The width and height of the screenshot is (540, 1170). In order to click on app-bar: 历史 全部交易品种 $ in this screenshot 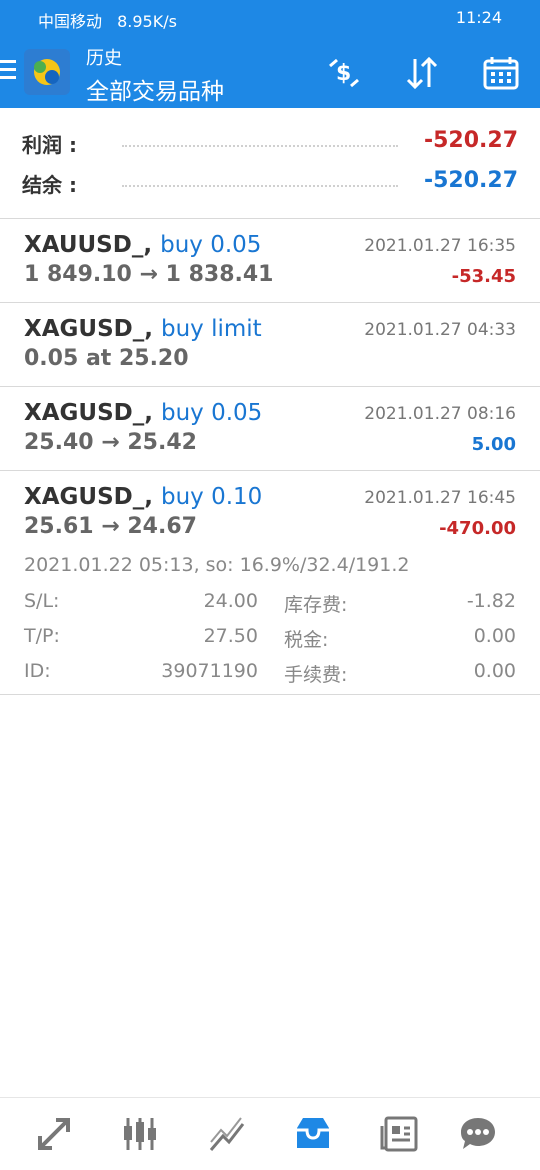, I will do `click(270, 72)`.